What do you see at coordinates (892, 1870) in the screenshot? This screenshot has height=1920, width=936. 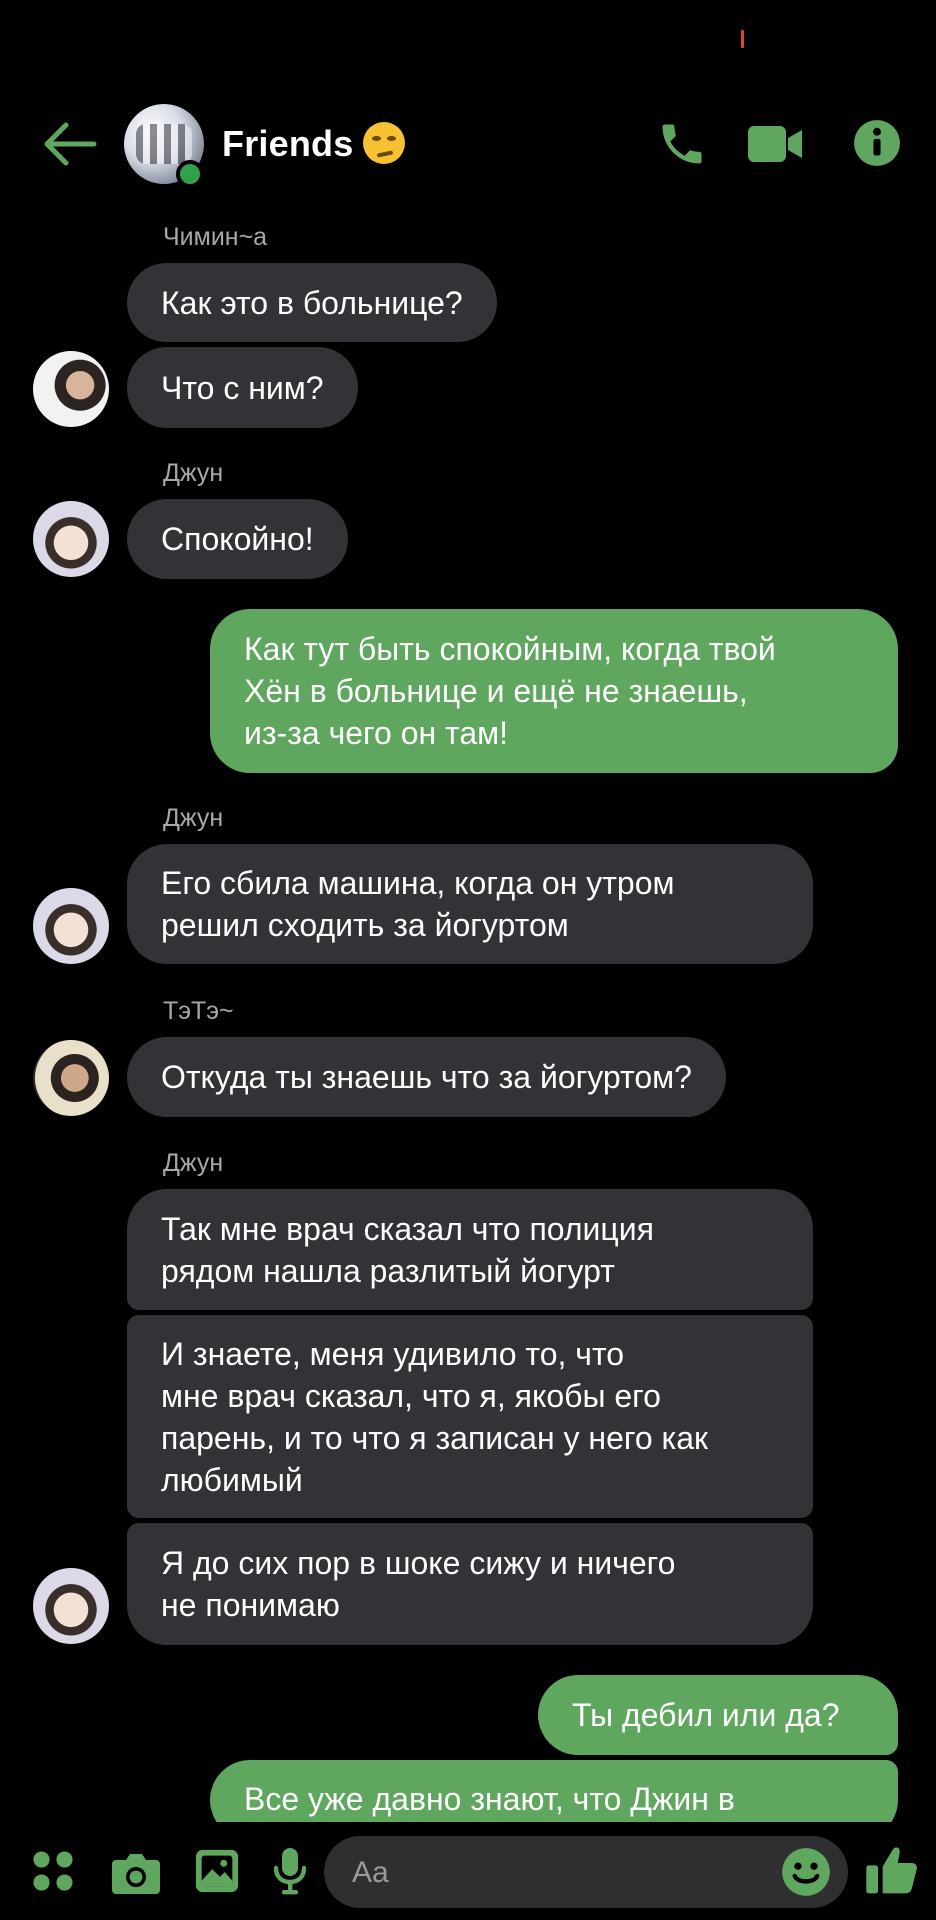 I see `thumbs-up-icon` at bounding box center [892, 1870].